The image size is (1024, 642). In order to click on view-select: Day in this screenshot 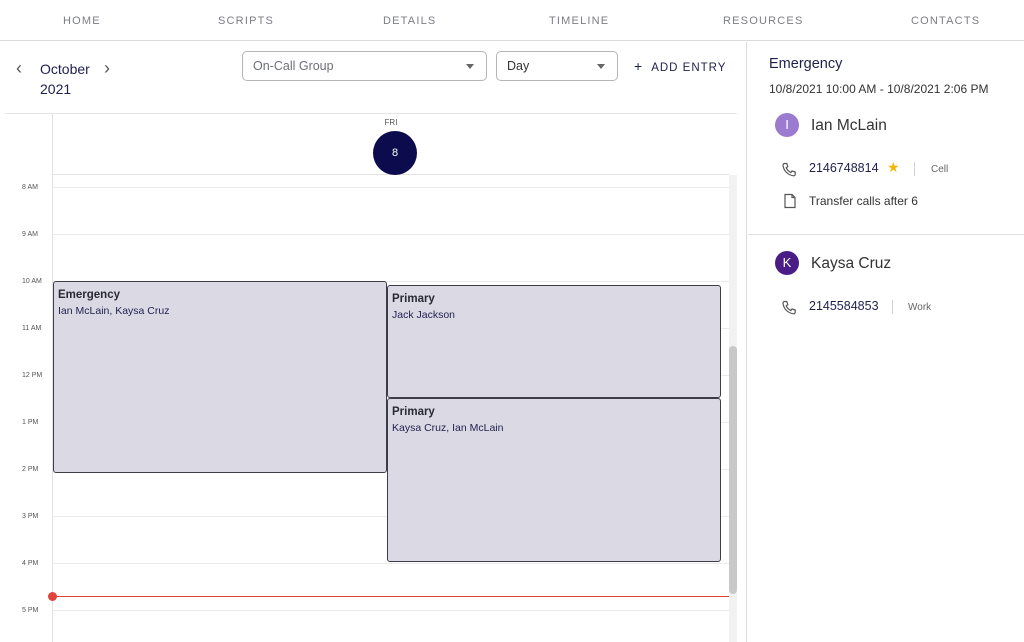, I will do `click(557, 66)`.